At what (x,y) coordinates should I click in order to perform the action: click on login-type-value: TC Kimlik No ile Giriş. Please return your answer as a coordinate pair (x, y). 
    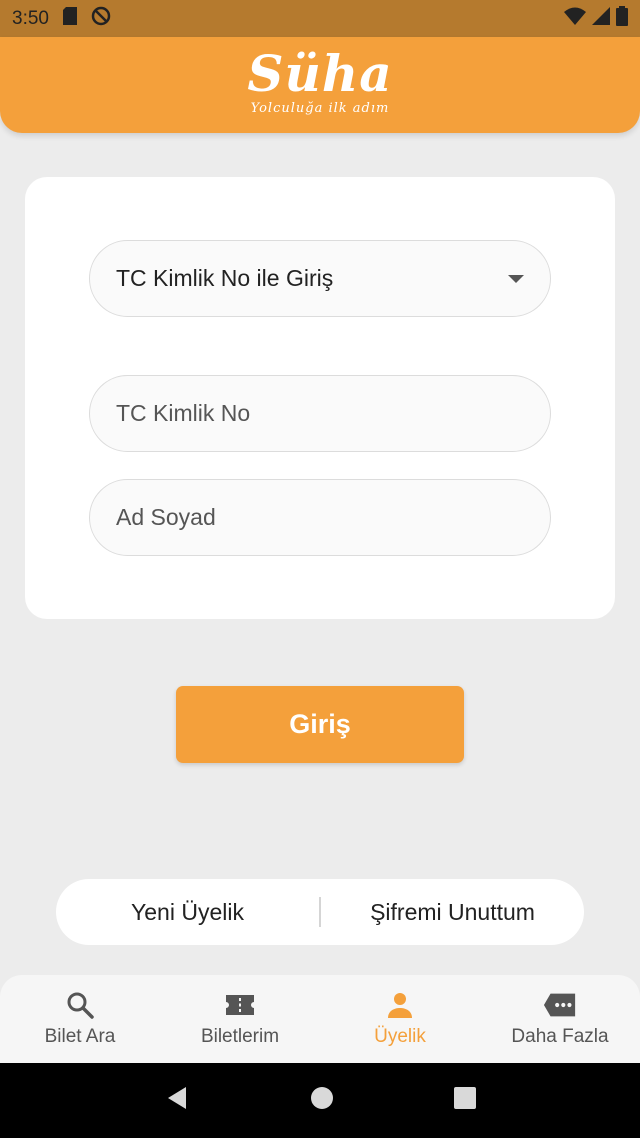
    Looking at the image, I should click on (225, 278).